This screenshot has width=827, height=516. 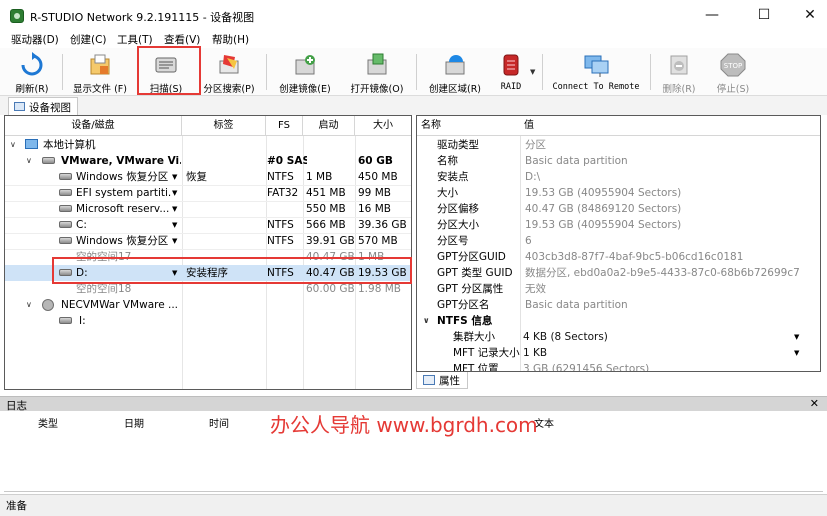 What do you see at coordinates (208, 241) in the screenshot?
I see `tree-row-partition: Windows 恢复分区 ▼ NTFS 39.91 GB 570 MB` at bounding box center [208, 241].